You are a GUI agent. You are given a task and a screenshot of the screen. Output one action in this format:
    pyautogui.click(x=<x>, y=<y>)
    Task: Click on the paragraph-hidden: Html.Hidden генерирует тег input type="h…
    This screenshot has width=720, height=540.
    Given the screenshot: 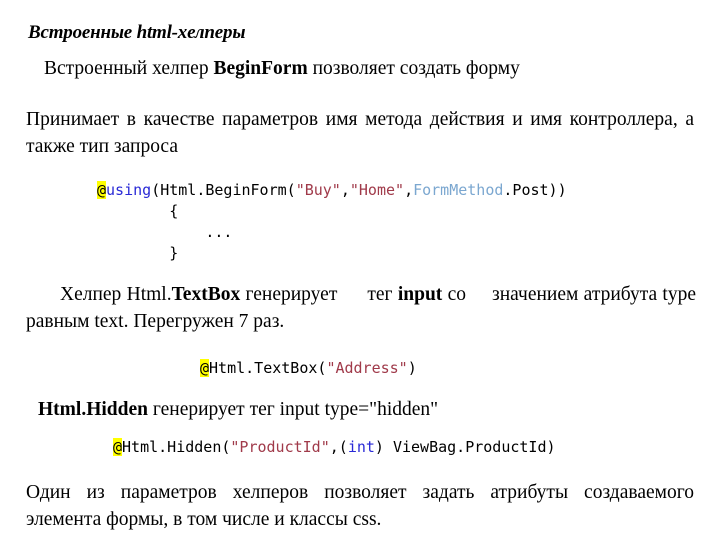 What is the action you would take?
    pyautogui.click(x=360, y=409)
    